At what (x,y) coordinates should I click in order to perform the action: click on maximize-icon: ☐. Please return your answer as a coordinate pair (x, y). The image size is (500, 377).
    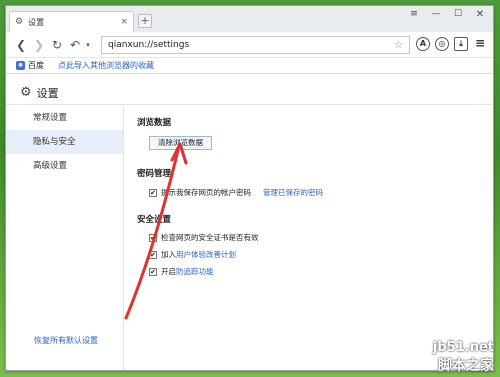
    Looking at the image, I should click on (458, 15).